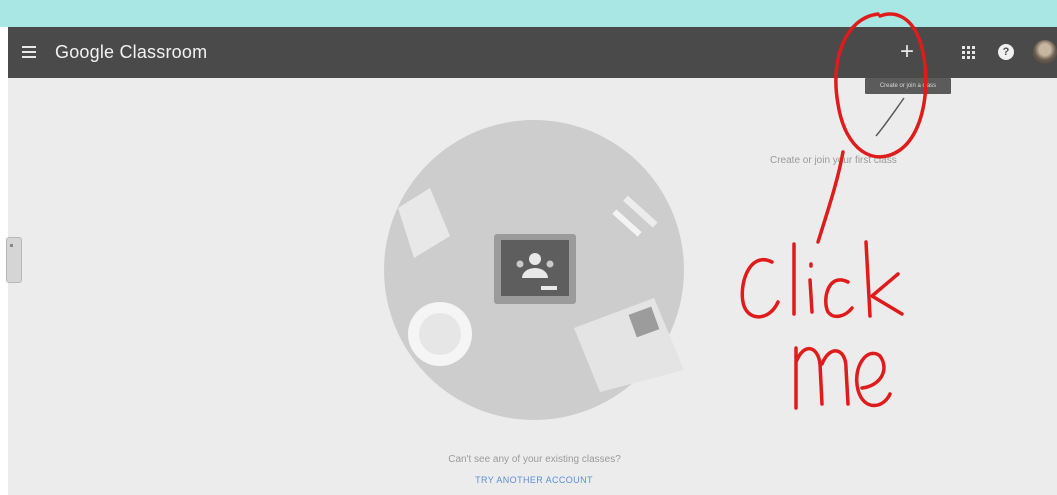  What do you see at coordinates (968, 52) in the screenshot?
I see `apps-grid-icon` at bounding box center [968, 52].